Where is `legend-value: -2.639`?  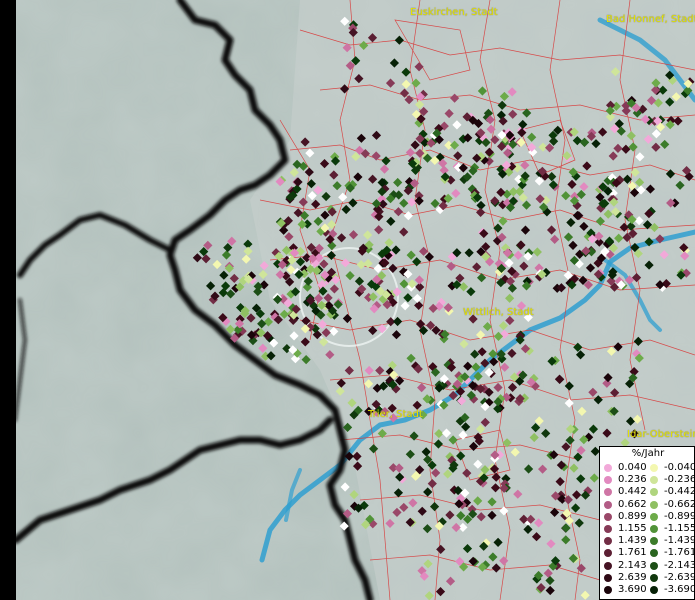 legend-value: -2.639 is located at coordinates (679, 577).